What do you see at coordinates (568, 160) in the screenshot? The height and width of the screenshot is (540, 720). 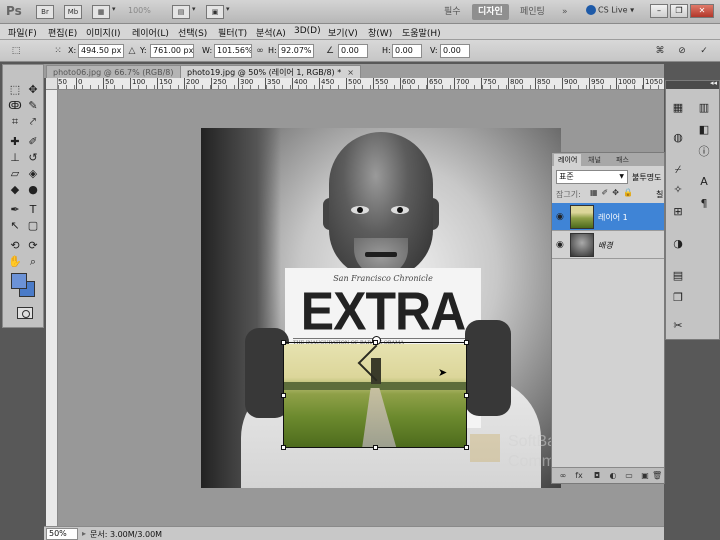 I see `tab-layers: 레이어` at bounding box center [568, 160].